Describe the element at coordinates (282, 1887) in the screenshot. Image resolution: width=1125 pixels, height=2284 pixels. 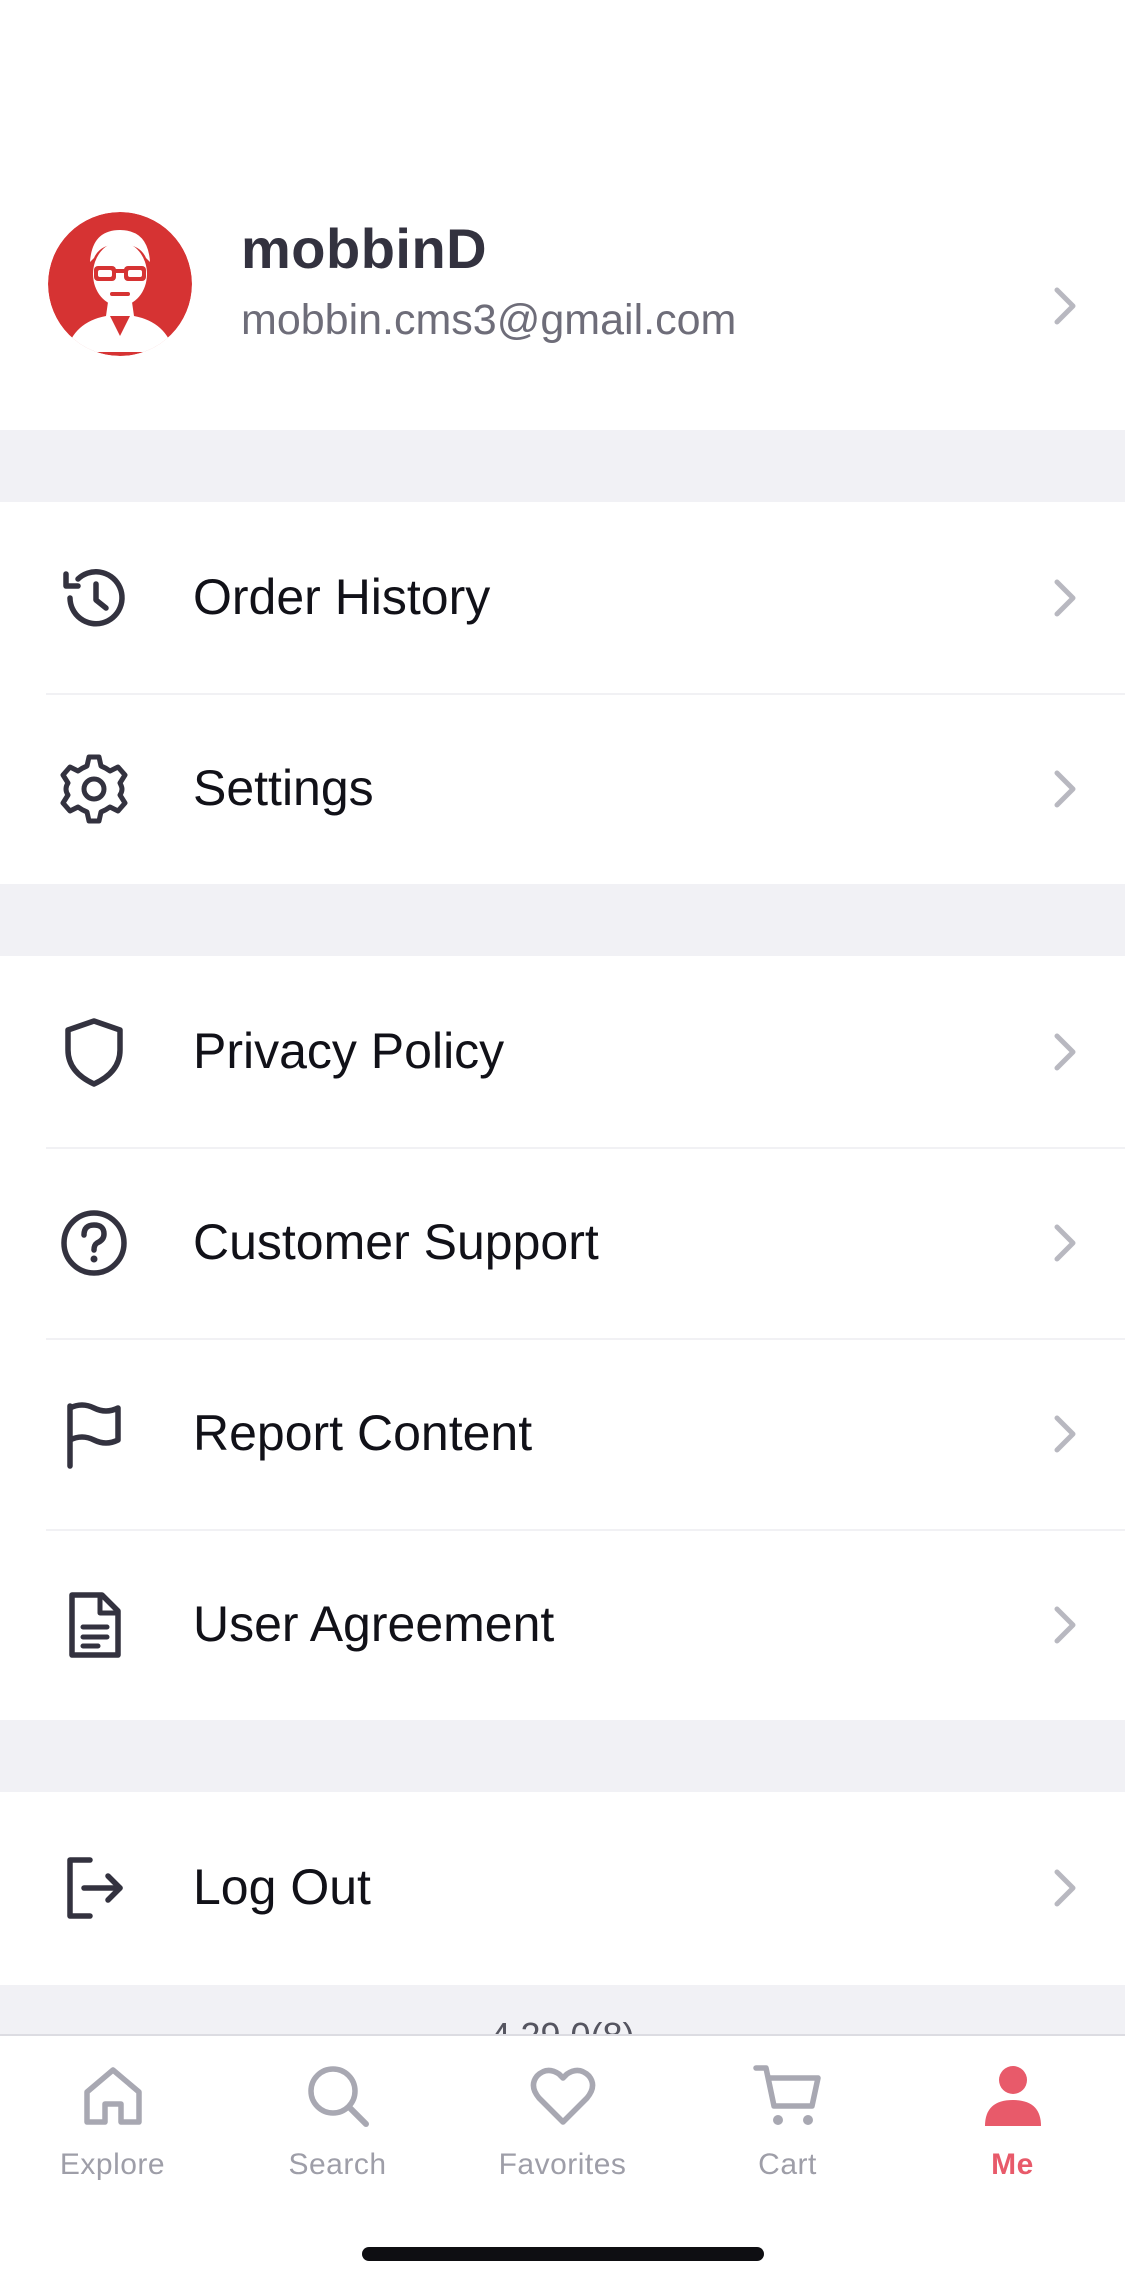
I see `menu-item-label: Log Out` at that location.